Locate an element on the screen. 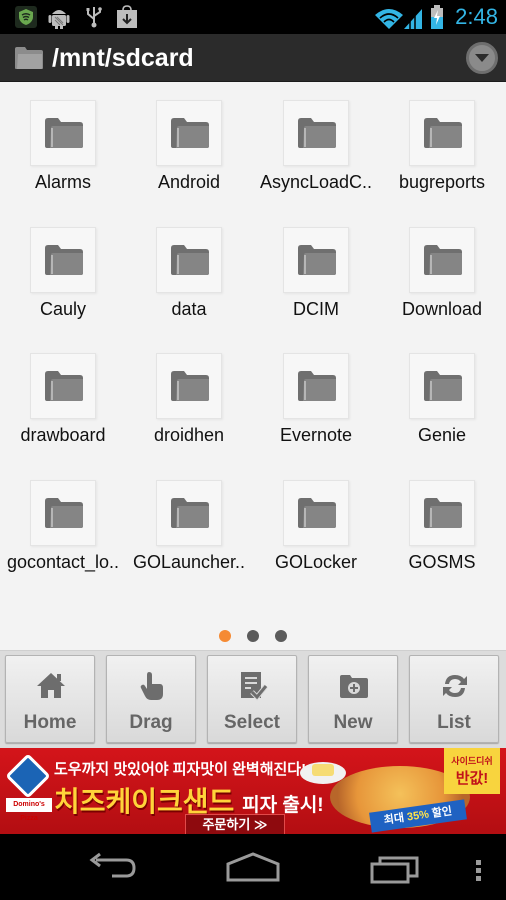  folder-item: DCIM is located at coordinates (316, 281).